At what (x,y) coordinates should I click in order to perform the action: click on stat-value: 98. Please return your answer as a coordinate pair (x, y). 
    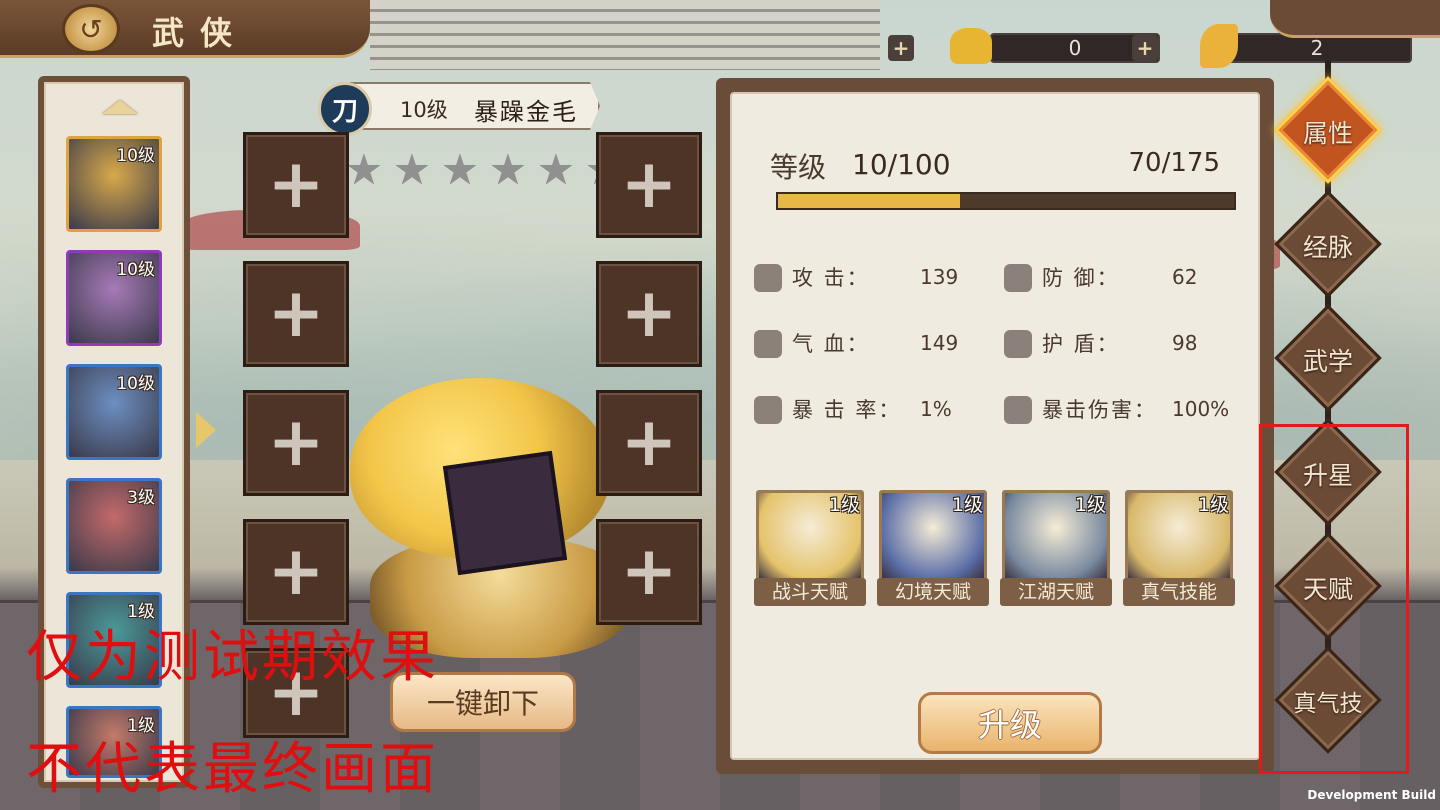
    Looking at the image, I should click on (1185, 343).